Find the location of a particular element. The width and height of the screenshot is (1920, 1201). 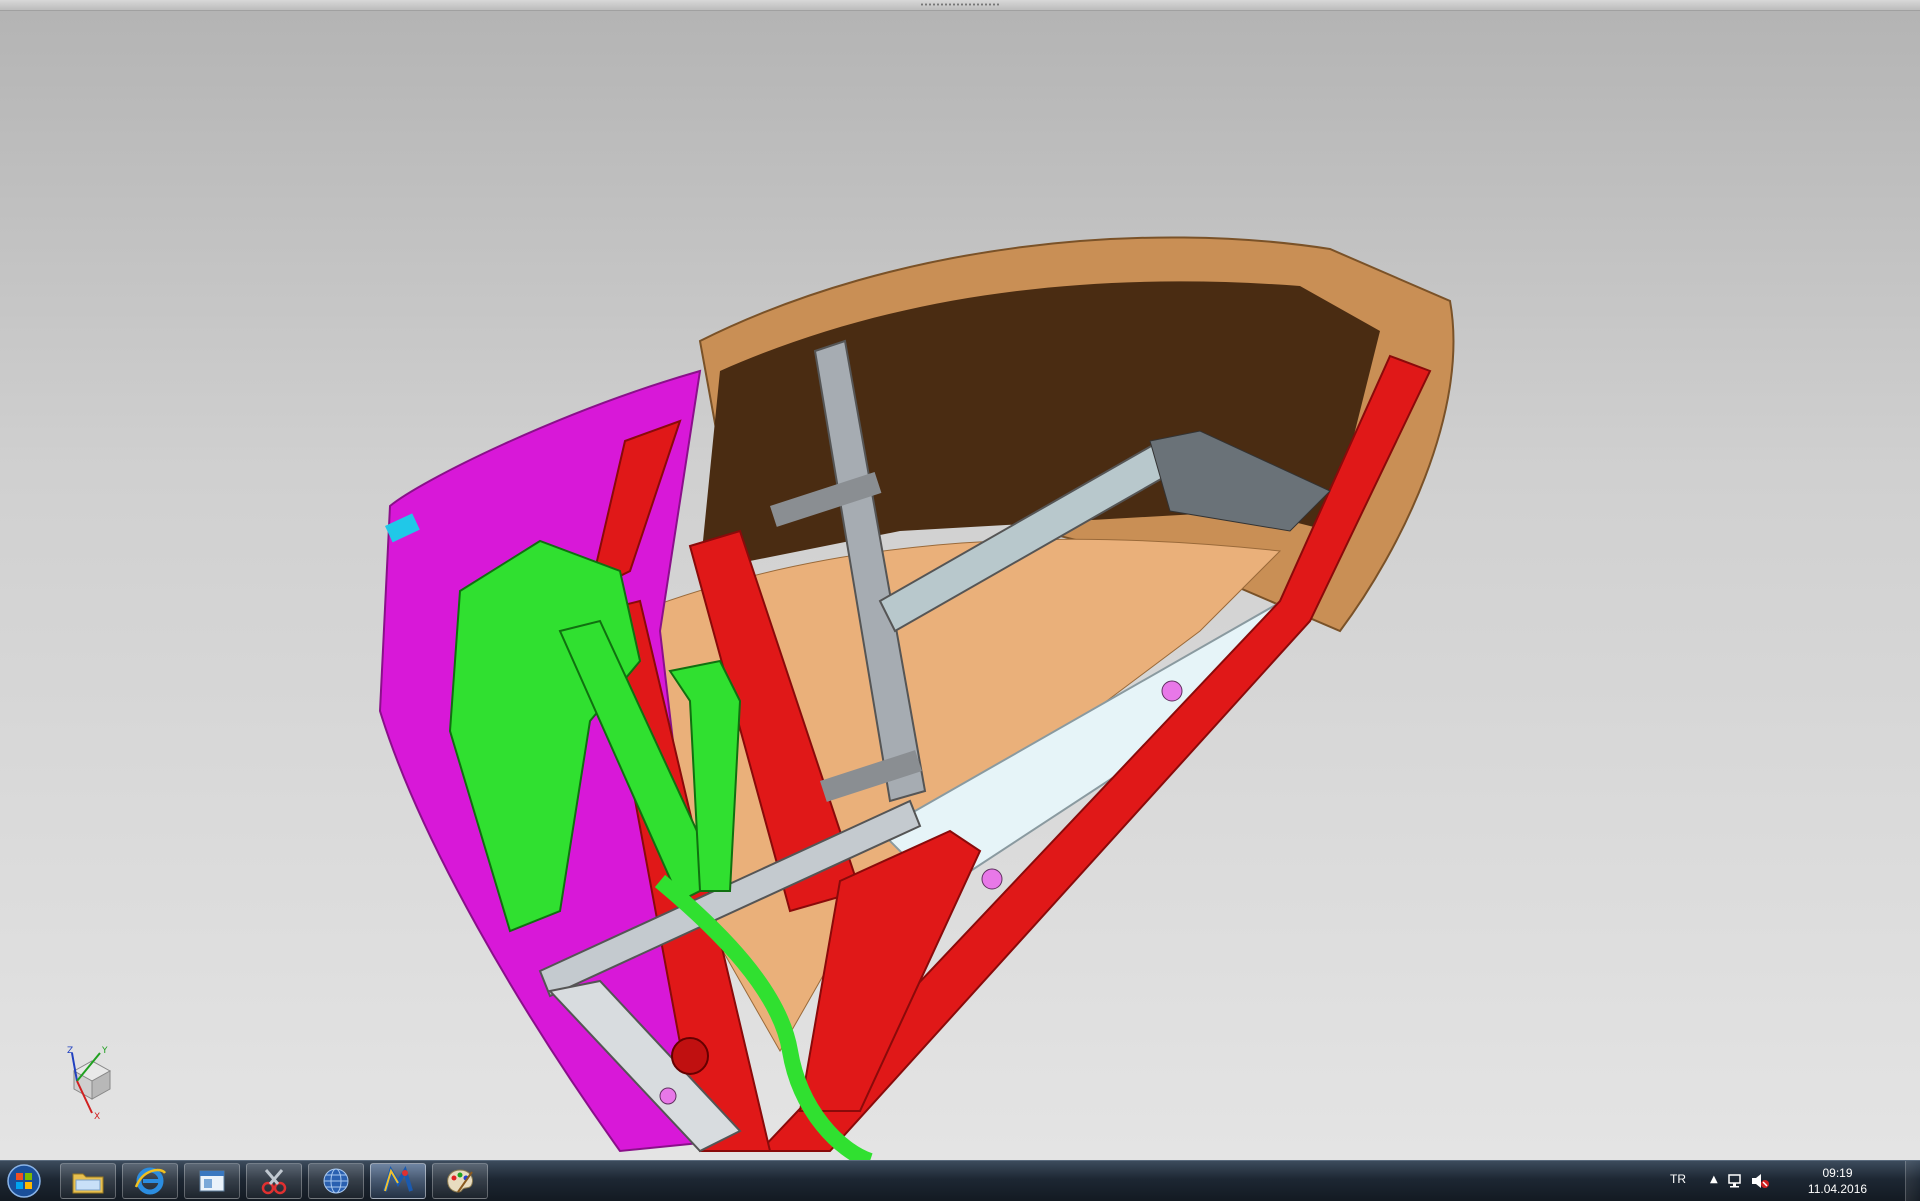

internet-explorer-icon is located at coordinates (150, 1181).